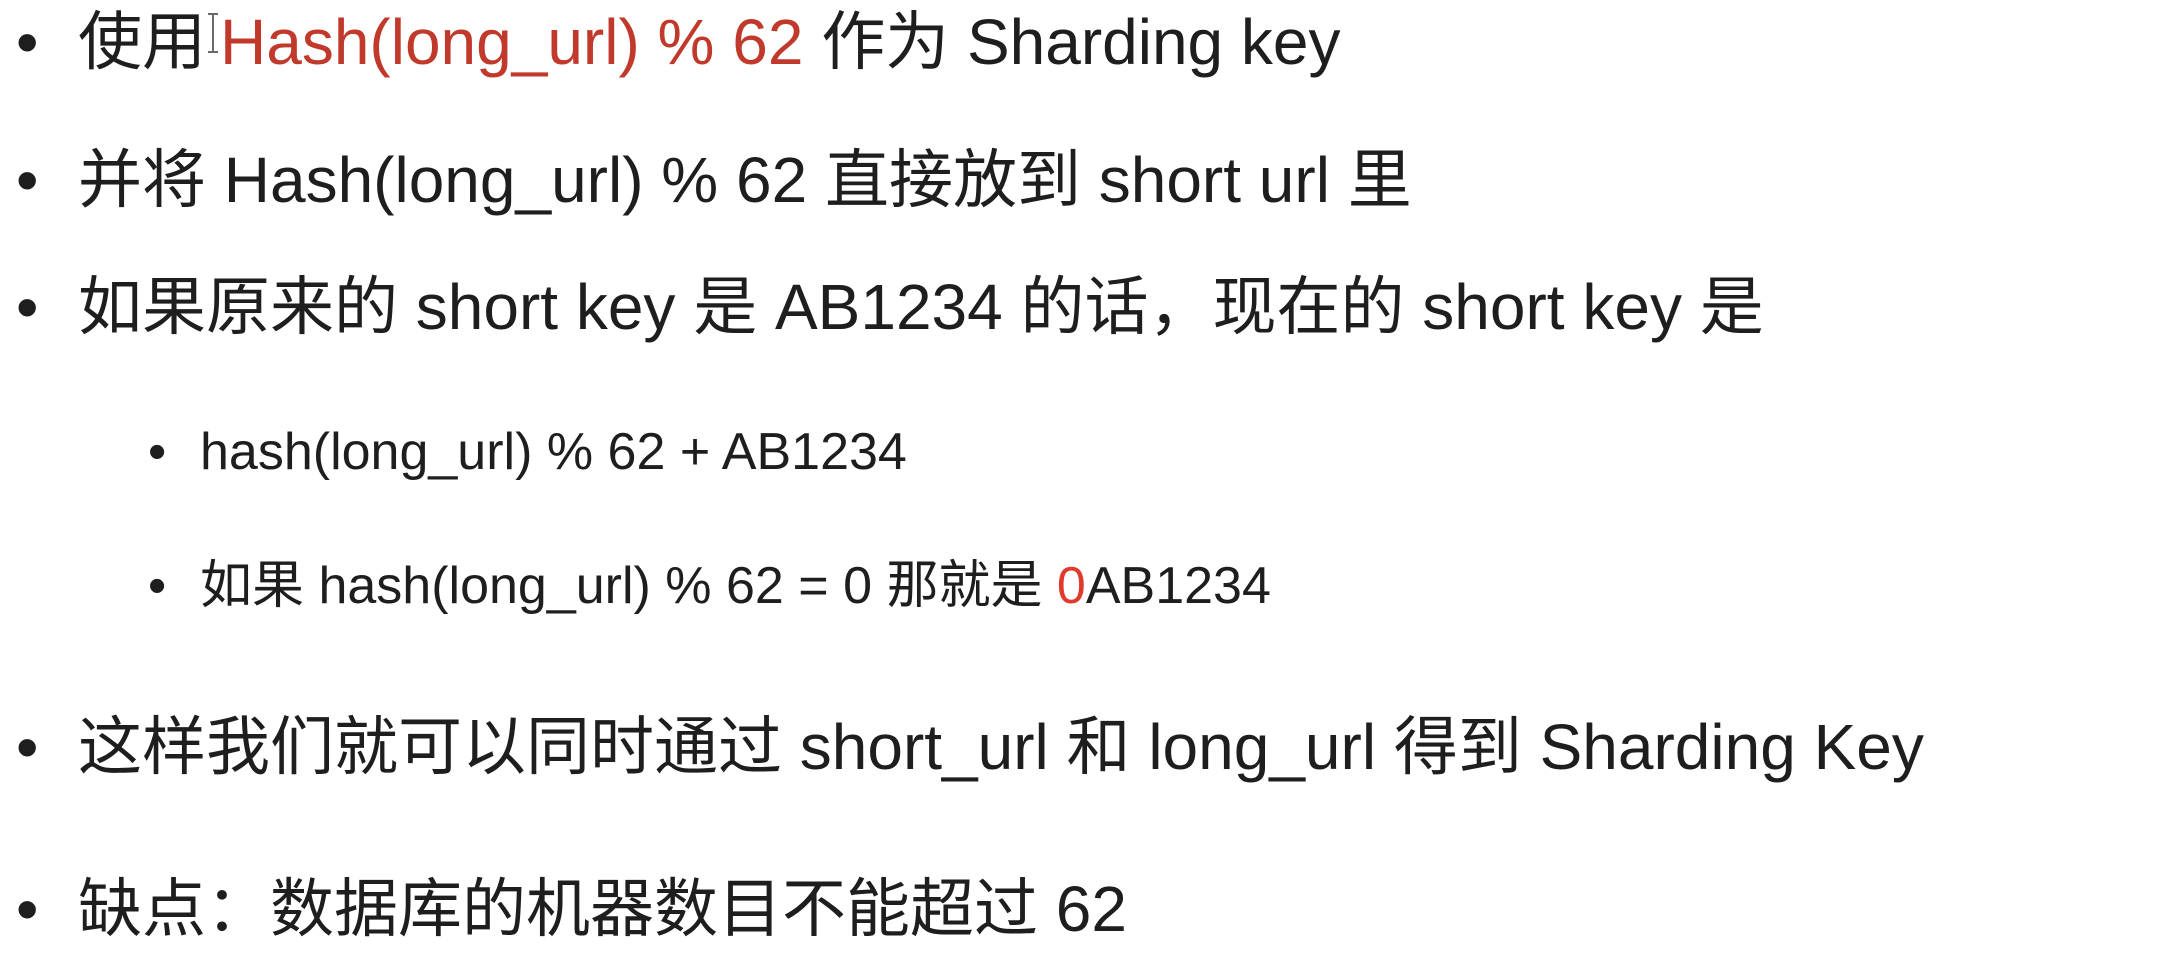 This screenshot has width=2170, height=980. What do you see at coordinates (628, 586) in the screenshot?
I see `sub-bullet-2-prefix: 如果 hash(long_url) % 62 = 0 那就是` at bounding box center [628, 586].